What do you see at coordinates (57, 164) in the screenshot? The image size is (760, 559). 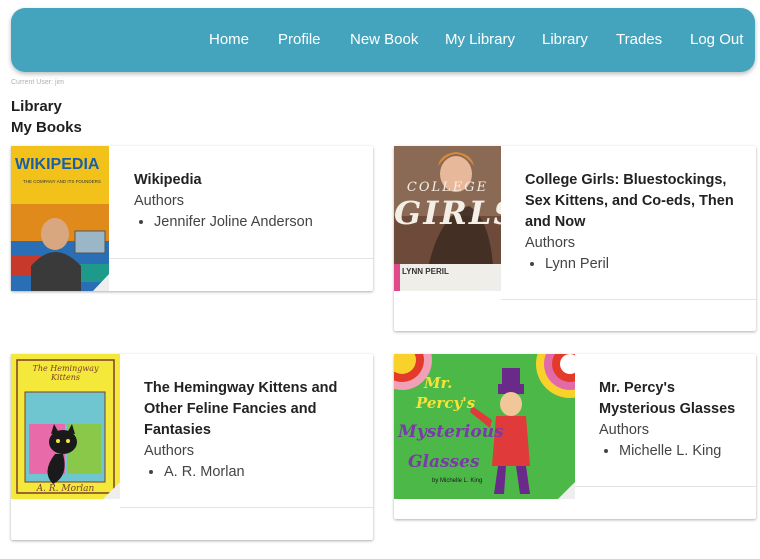 I see `cover-title-text: WIKIPEDIA` at bounding box center [57, 164].